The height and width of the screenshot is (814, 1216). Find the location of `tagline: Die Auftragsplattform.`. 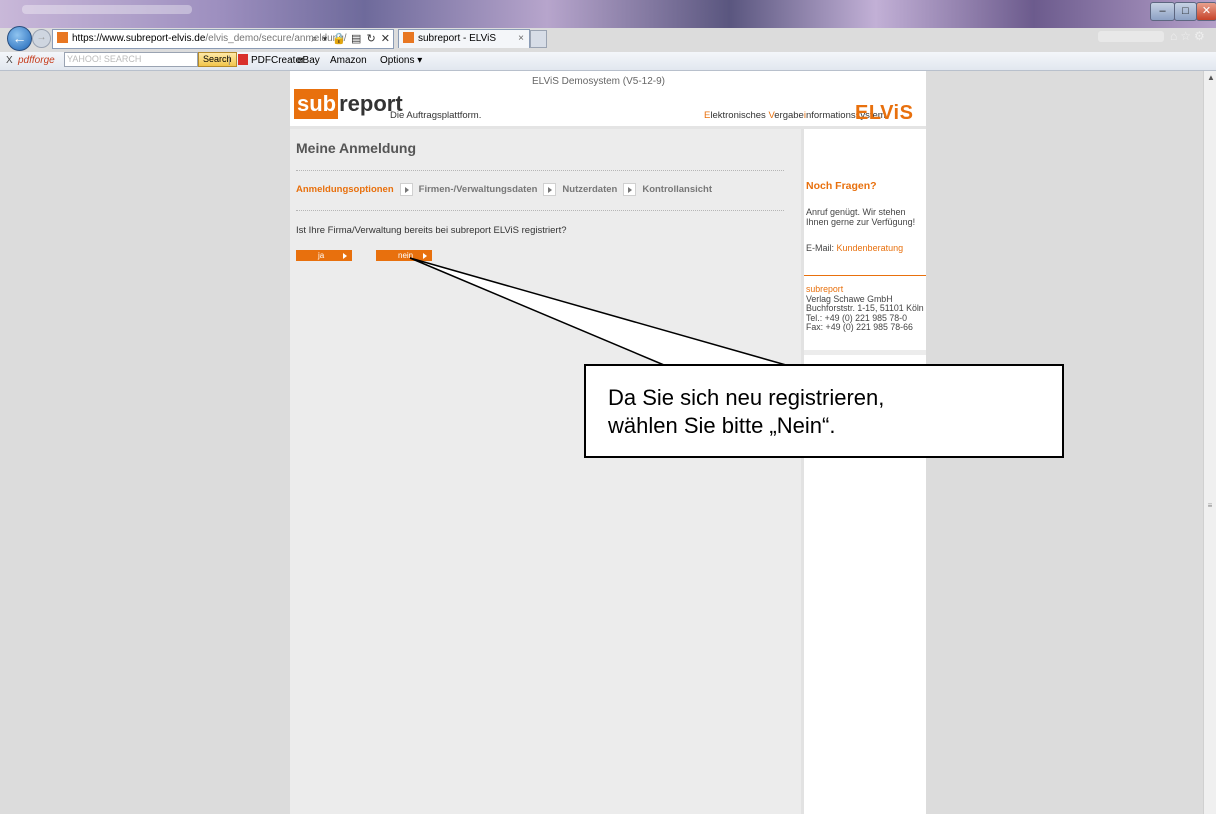

tagline: Die Auftragsplattform. is located at coordinates (436, 115).